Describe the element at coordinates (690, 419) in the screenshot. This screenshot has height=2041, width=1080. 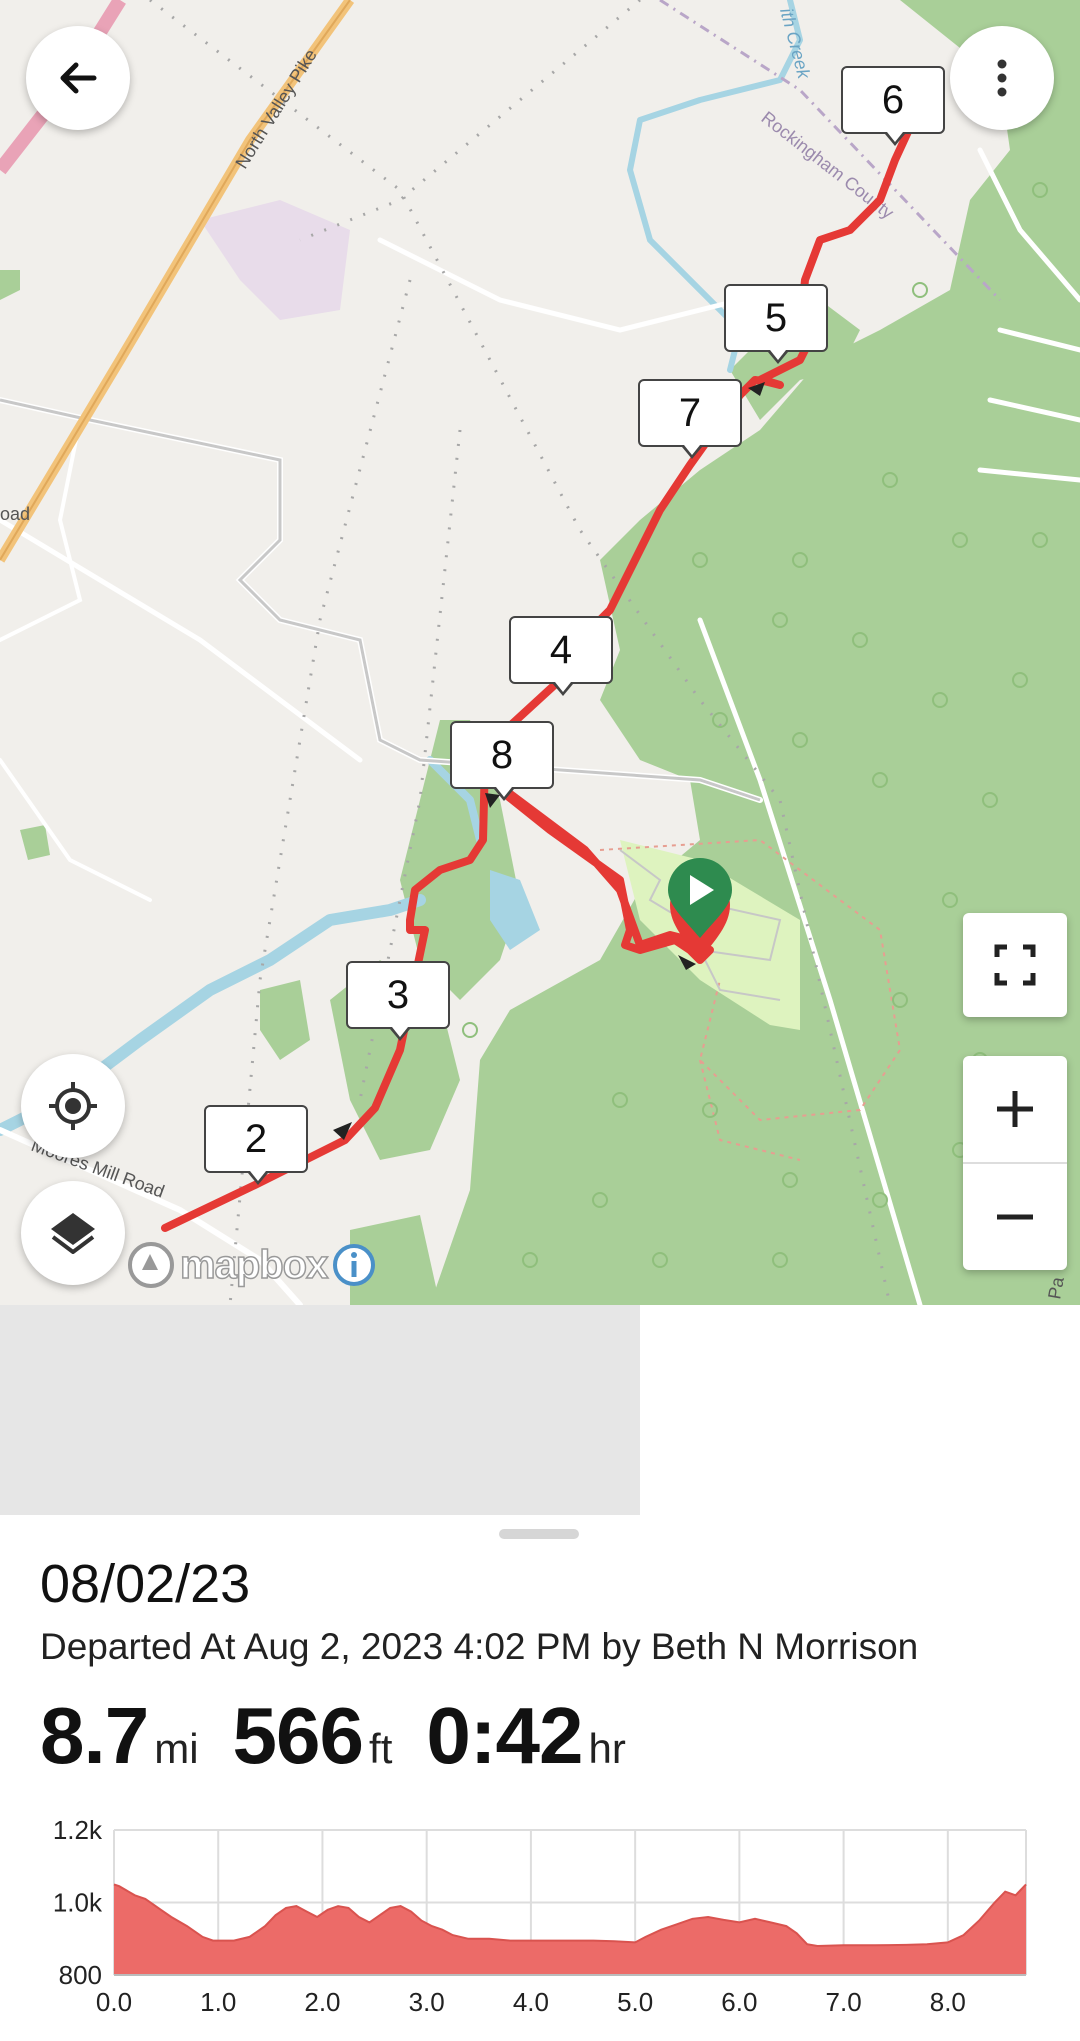
I see `mile-marker-7: 7` at that location.